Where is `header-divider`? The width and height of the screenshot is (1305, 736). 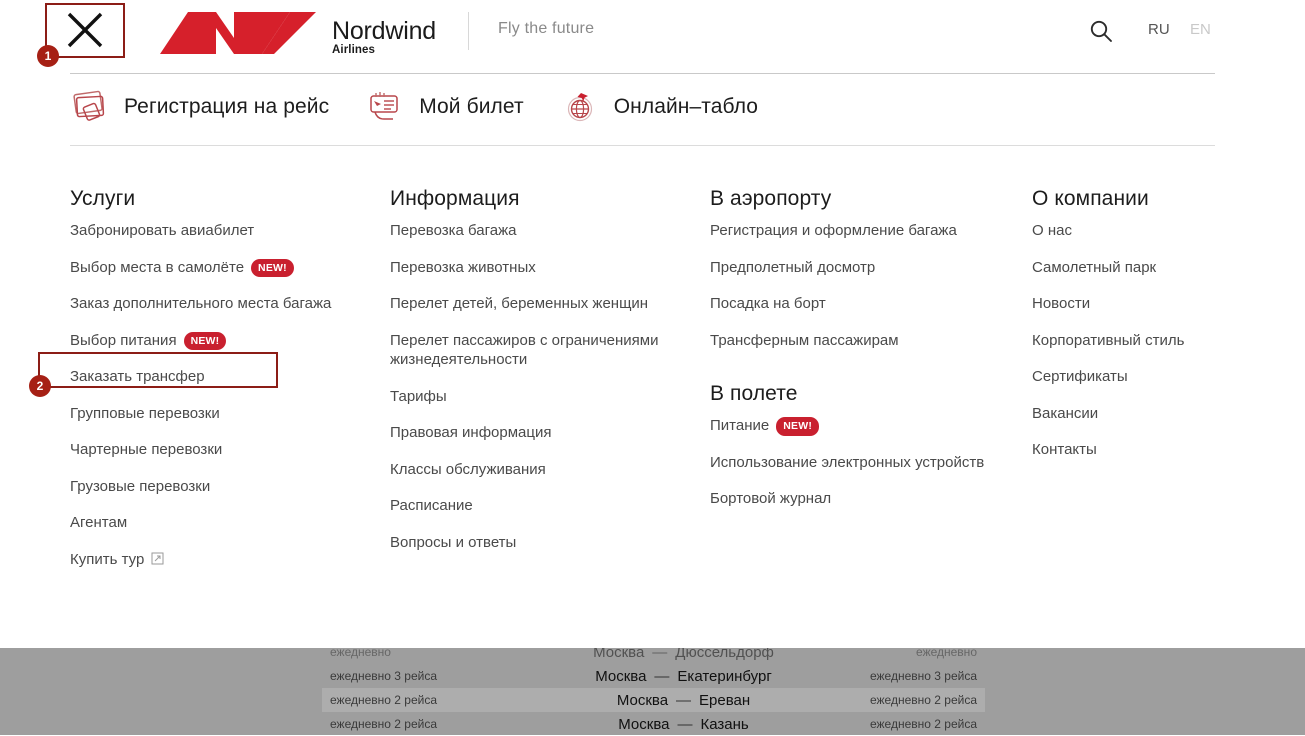
header-divider is located at coordinates (123, 31).